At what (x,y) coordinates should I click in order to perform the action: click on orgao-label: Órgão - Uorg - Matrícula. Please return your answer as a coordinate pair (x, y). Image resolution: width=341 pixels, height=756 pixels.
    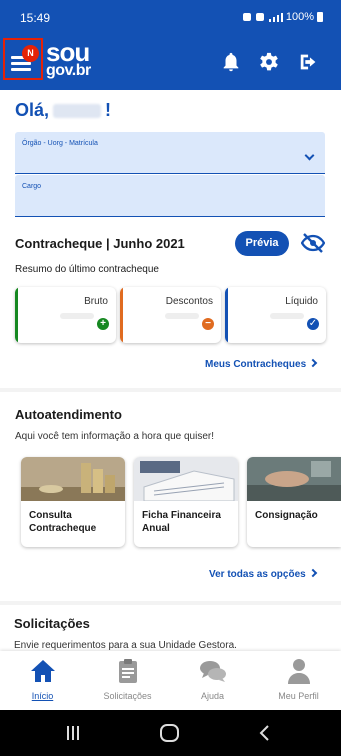
    Looking at the image, I should click on (60, 143).